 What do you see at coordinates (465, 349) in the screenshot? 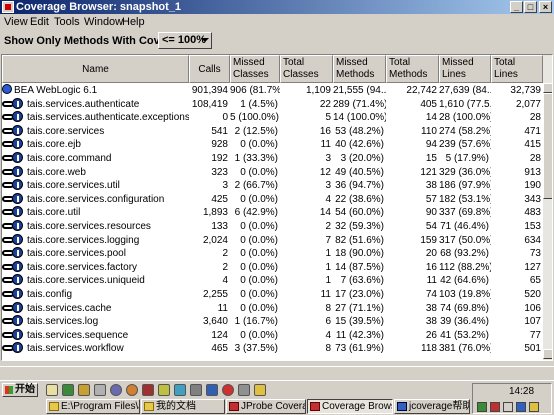
I see `cell-missed-lines: 381 (76.0%)` at bounding box center [465, 349].